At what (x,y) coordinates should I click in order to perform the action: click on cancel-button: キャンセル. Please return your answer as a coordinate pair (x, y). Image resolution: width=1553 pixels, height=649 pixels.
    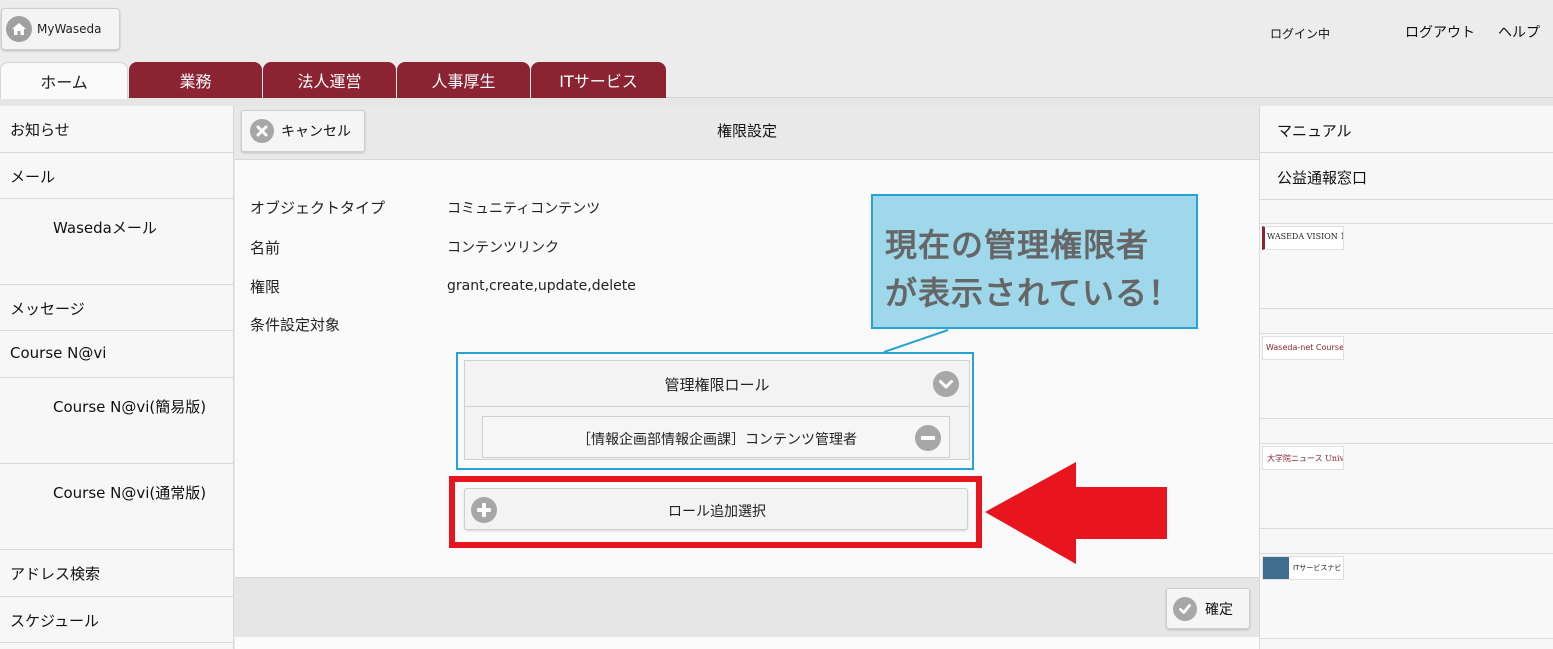
    Looking at the image, I should click on (303, 131).